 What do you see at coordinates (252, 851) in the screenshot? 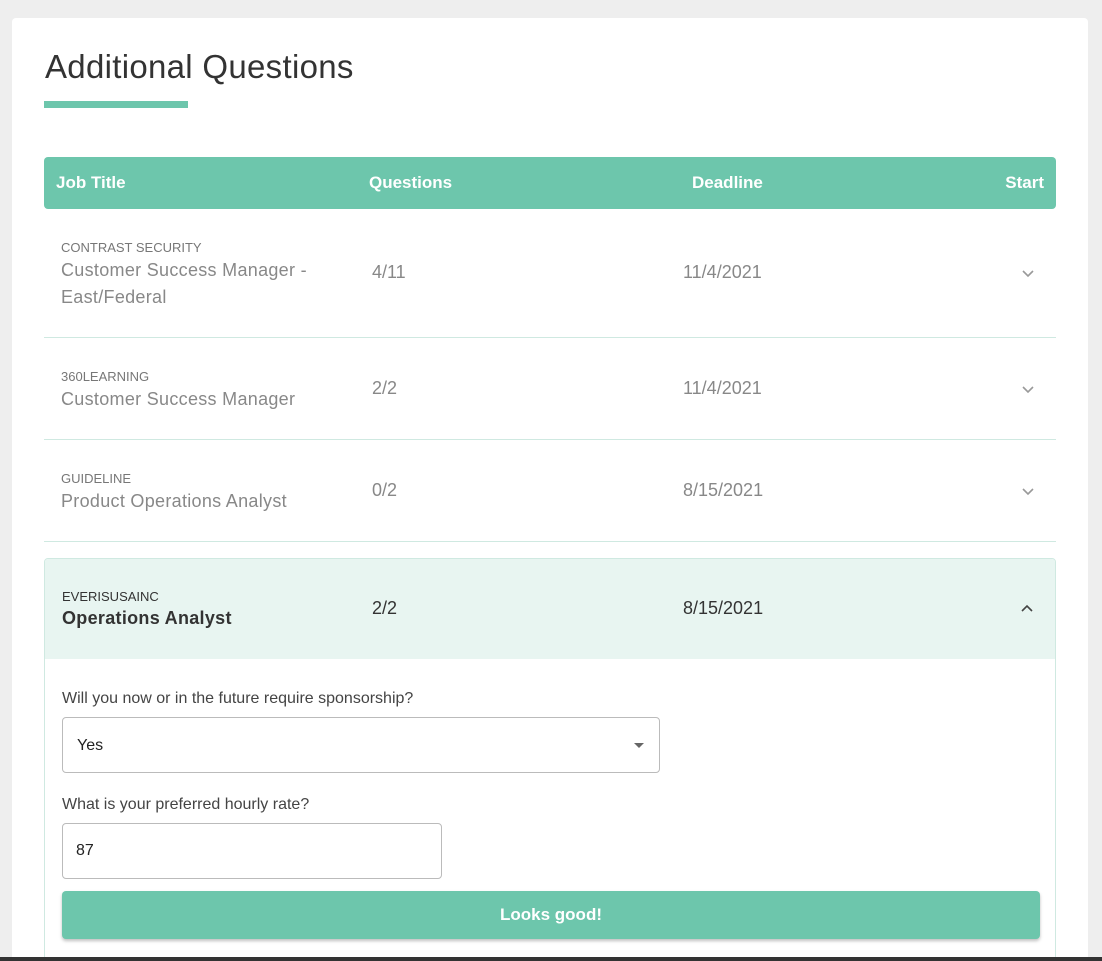
I see `hourly-rate-input` at bounding box center [252, 851].